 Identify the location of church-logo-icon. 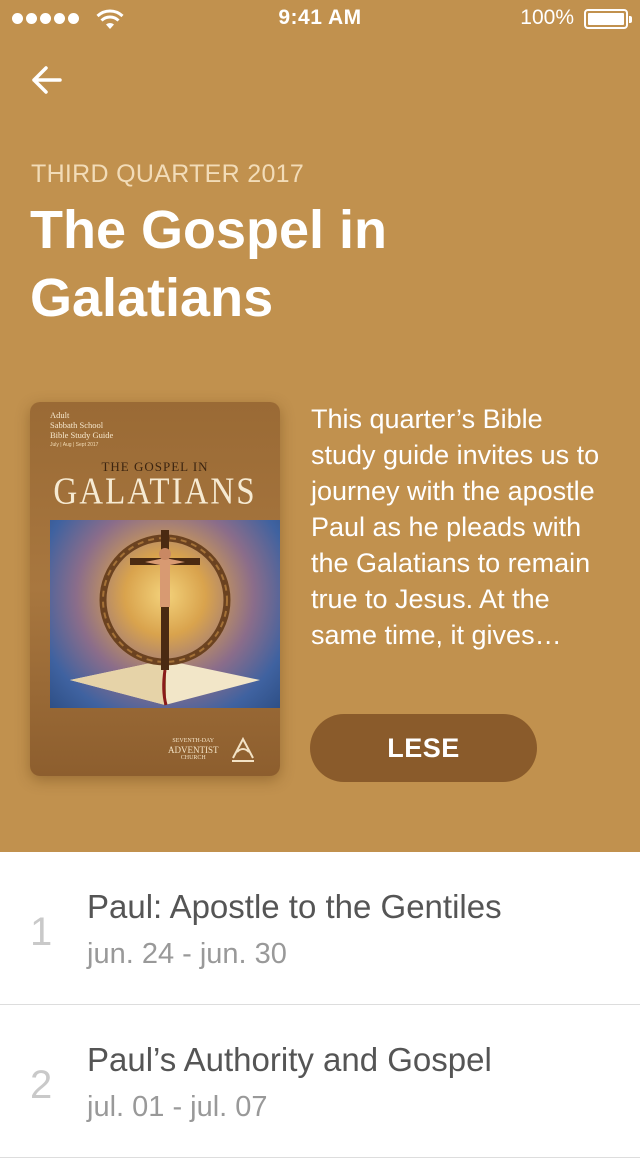
(243, 749).